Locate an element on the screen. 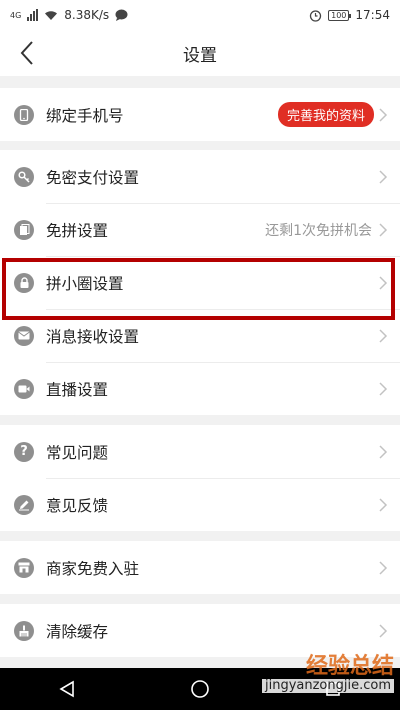 This screenshot has width=400, height=710. back-button is located at coordinates (27, 53).